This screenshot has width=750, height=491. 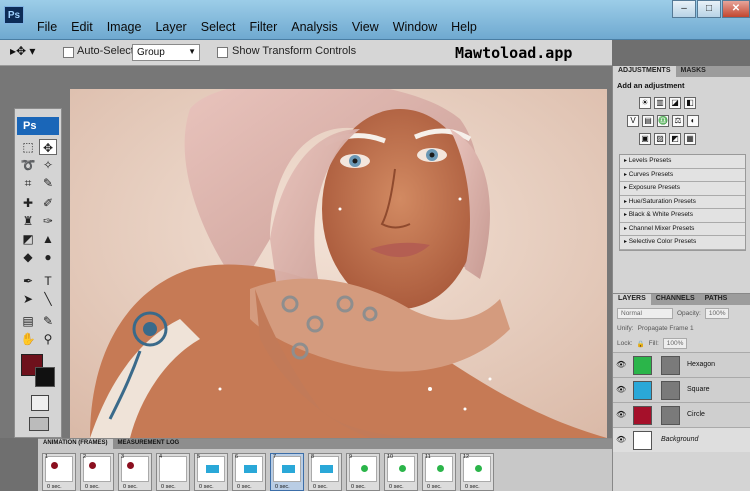 What do you see at coordinates (682, 216) in the screenshot?
I see `preset-black-white: Black & White Presets` at bounding box center [682, 216].